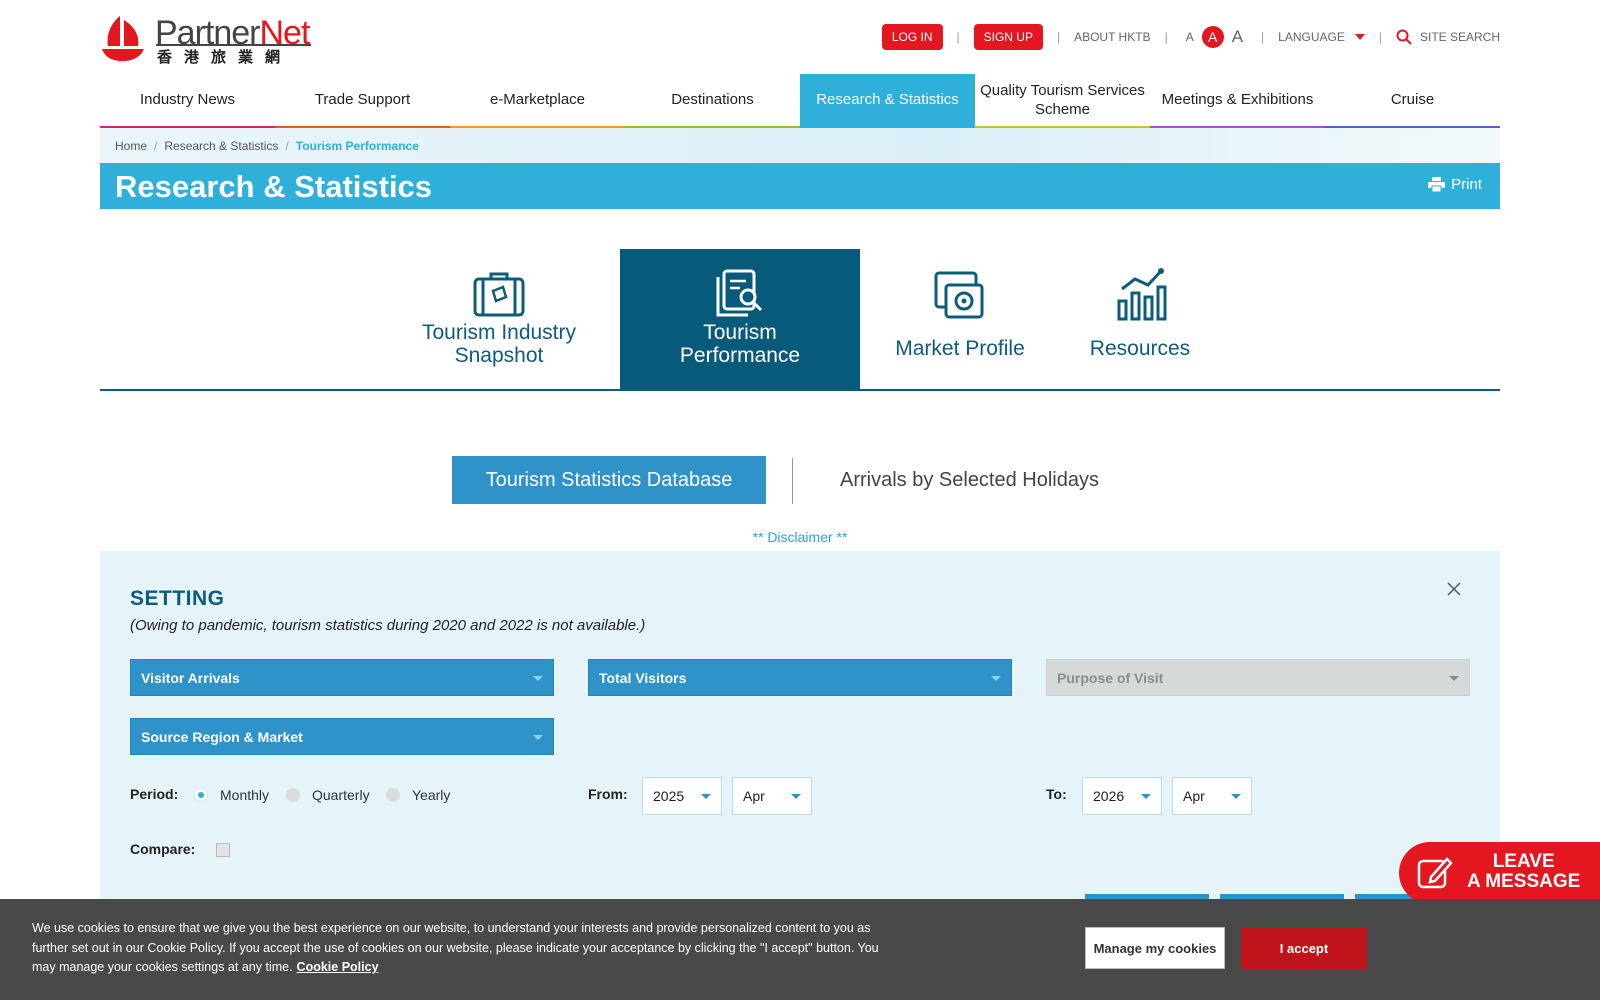 Image resolution: width=1600 pixels, height=1000 pixels. Describe the element at coordinates (177, 598) in the screenshot. I see `setting-title: SETTING` at that location.